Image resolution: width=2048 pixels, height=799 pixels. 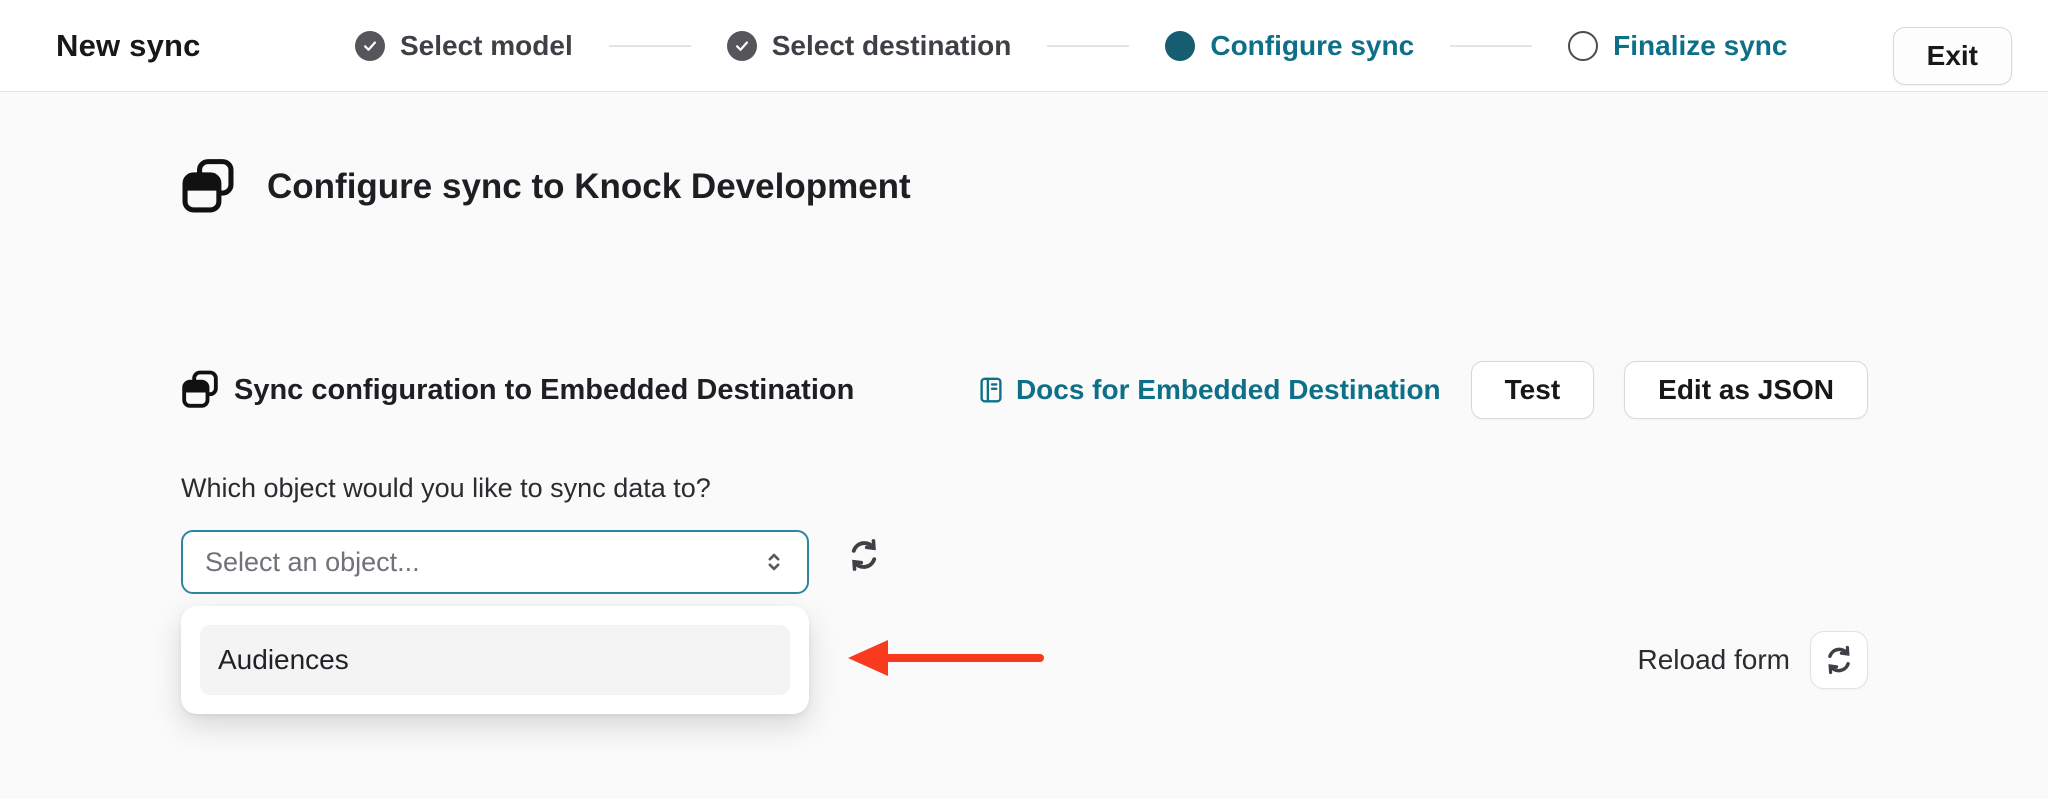 I want to click on step-label: Select model, so click(x=486, y=45).